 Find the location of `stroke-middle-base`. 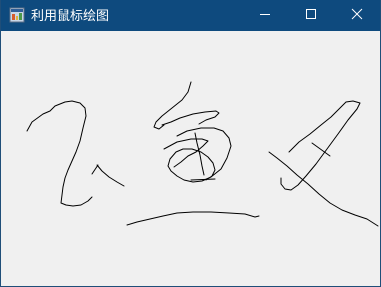

stroke-middle-base is located at coordinates (193, 218).